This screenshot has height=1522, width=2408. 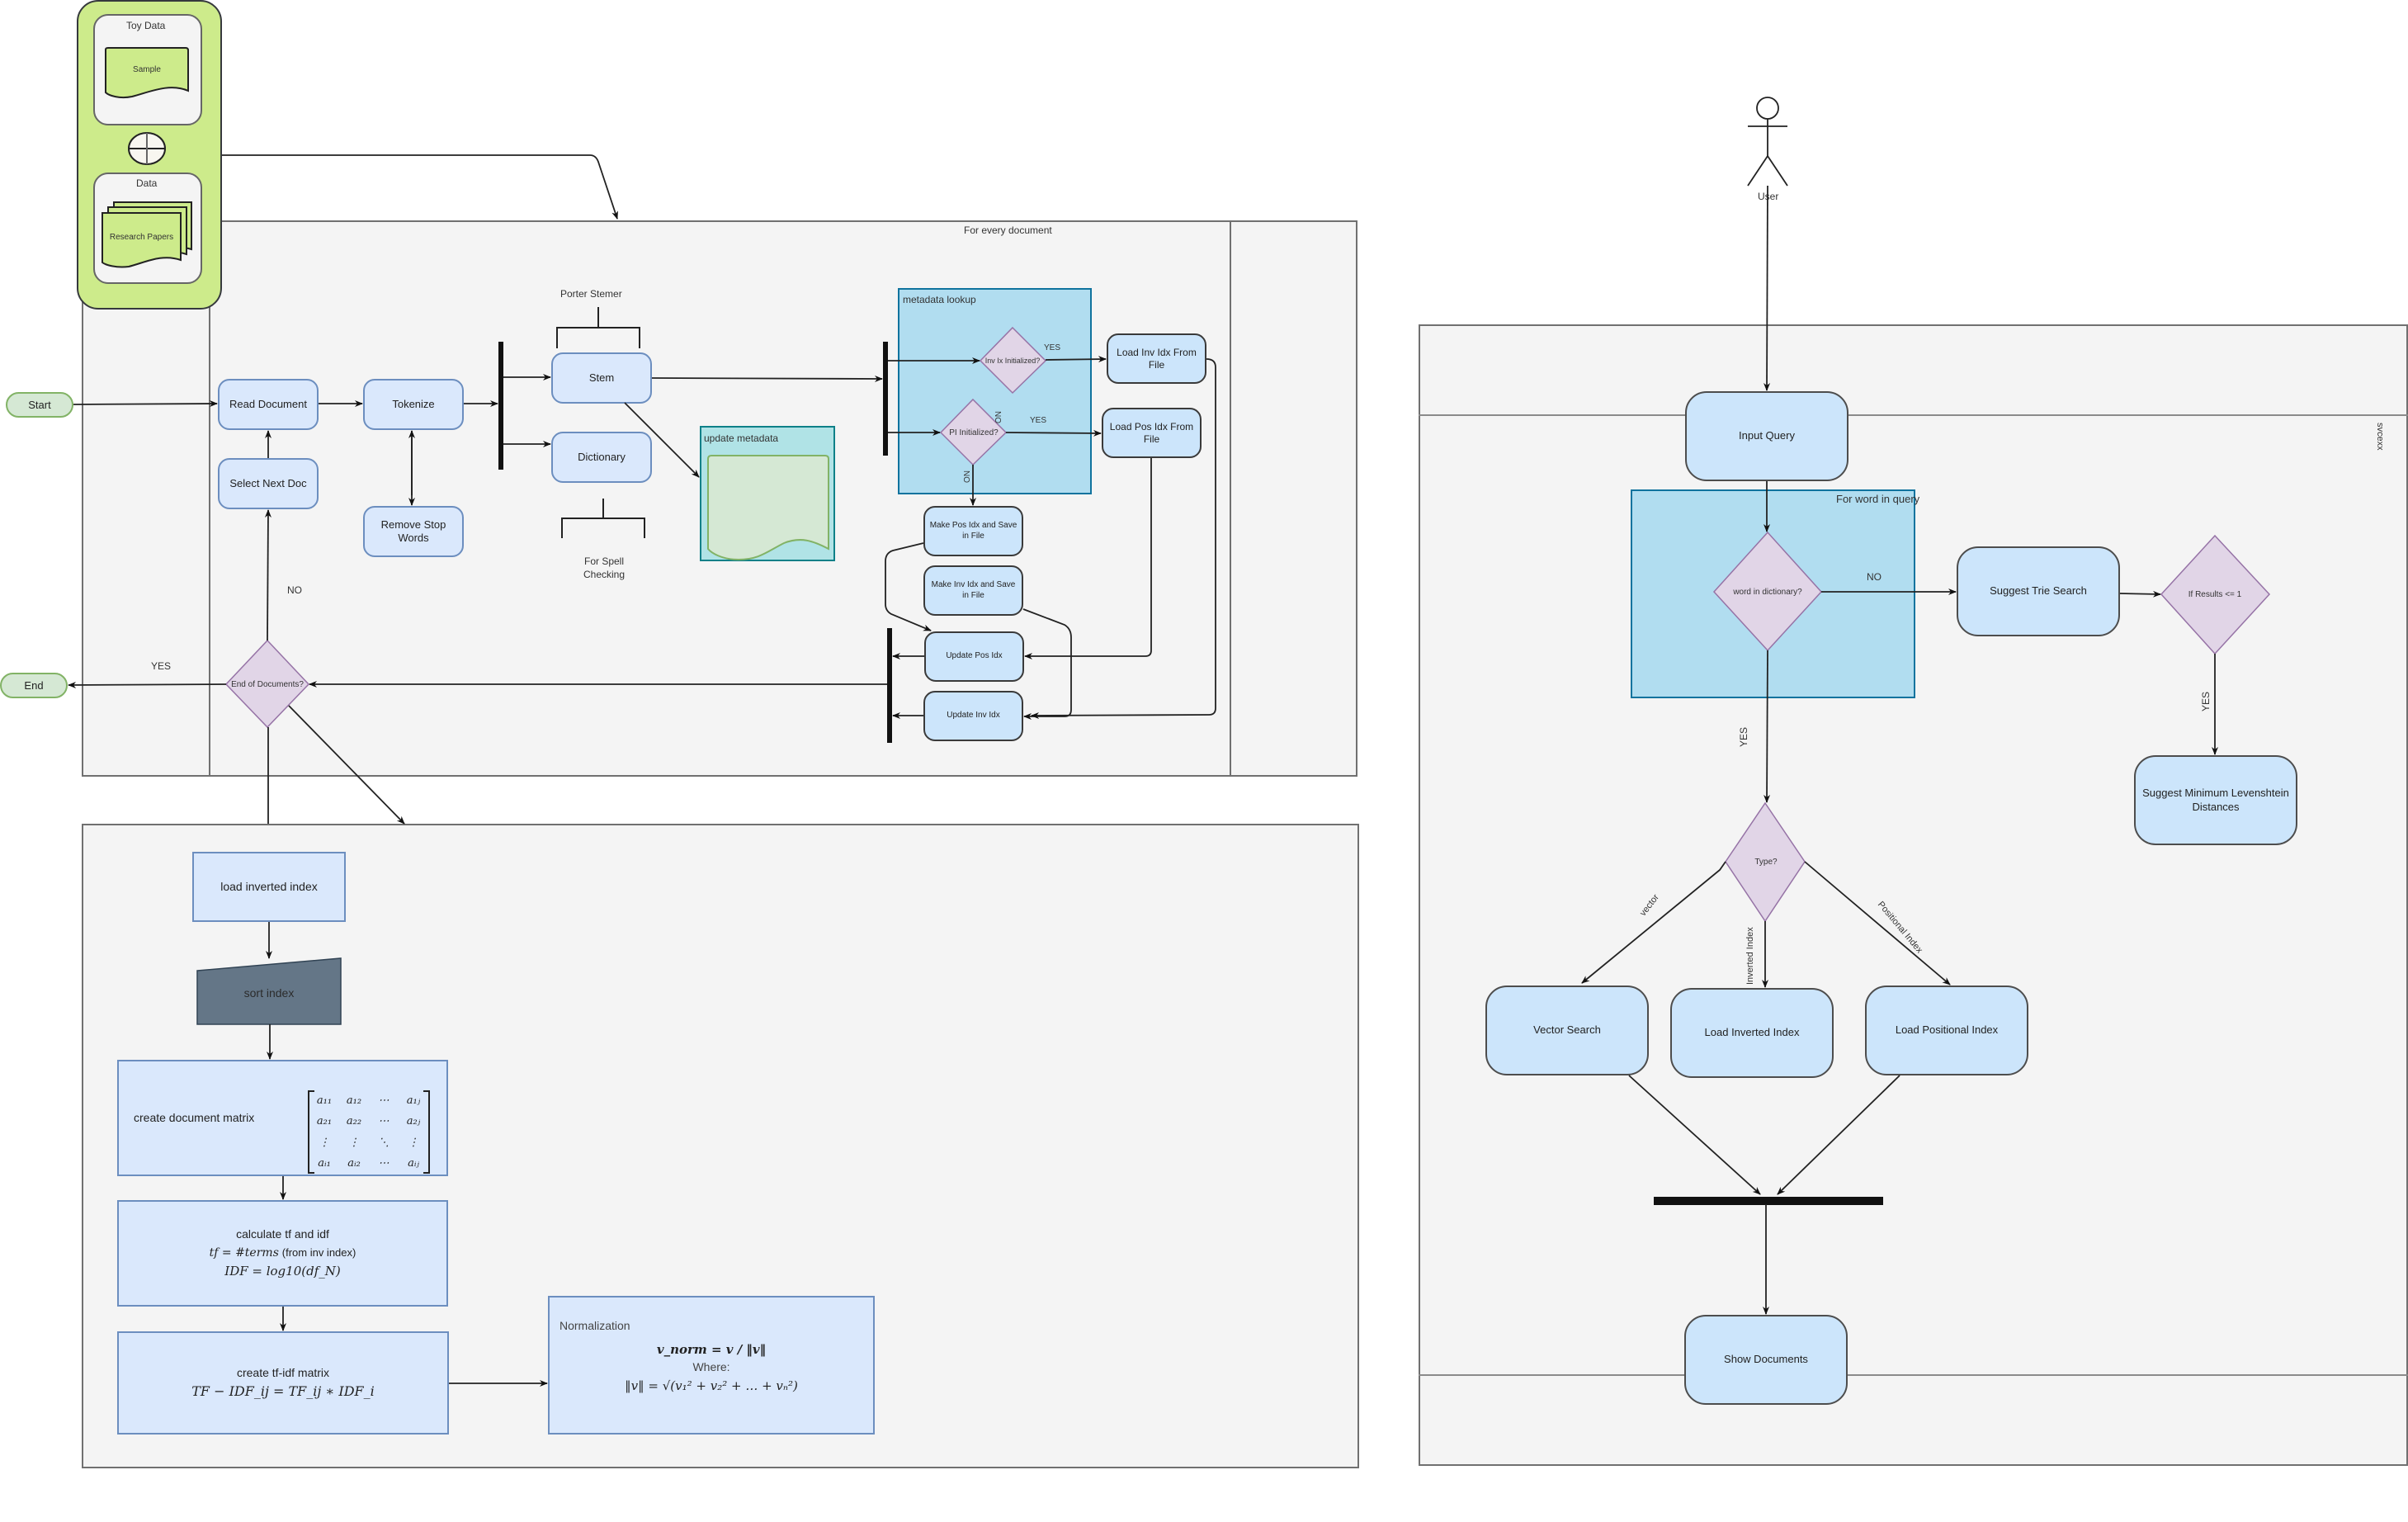 I want to click on update-inv-idx-node: Update Inv Idx, so click(x=973, y=716).